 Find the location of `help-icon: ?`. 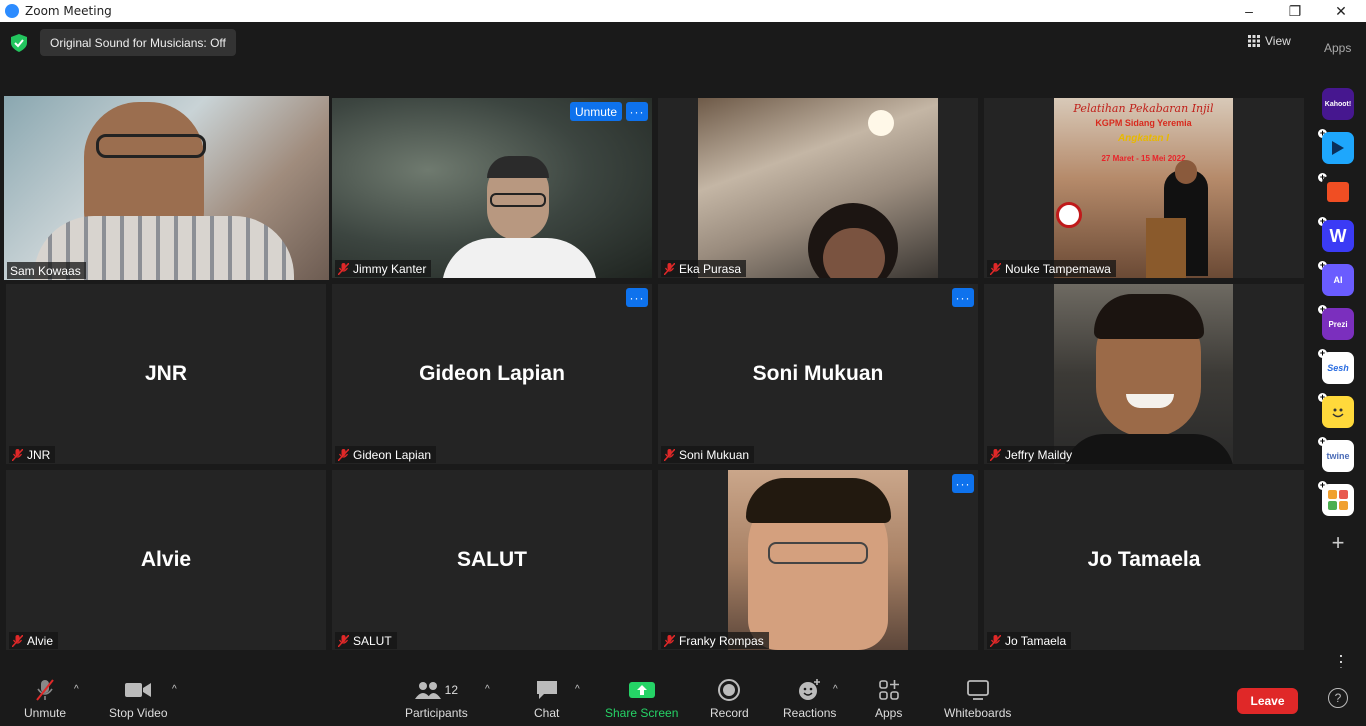

help-icon: ? is located at coordinates (1338, 698).